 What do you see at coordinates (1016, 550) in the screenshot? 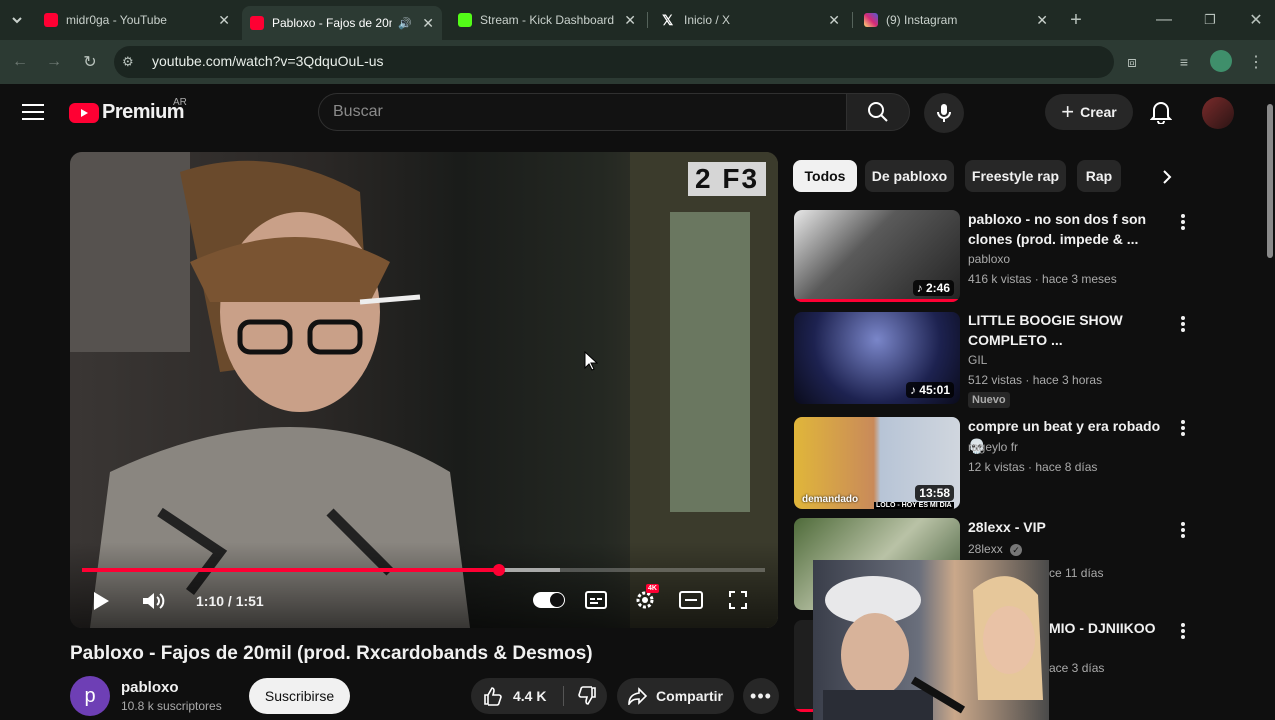
I see `verified-check-icon: ✓` at bounding box center [1016, 550].